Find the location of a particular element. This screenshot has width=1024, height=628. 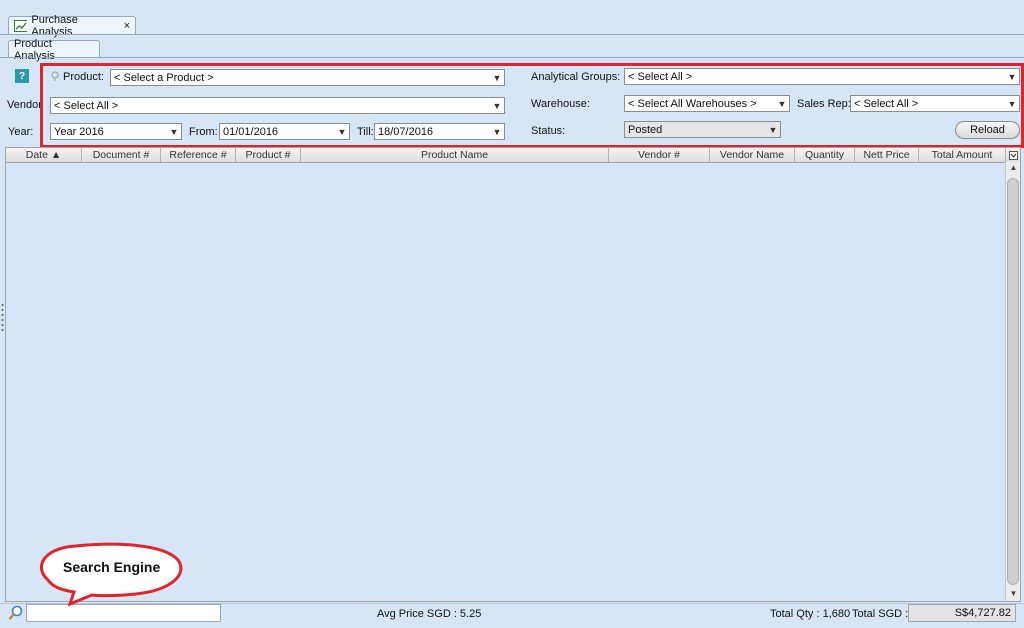

filter-highlight-box is located at coordinates (532, 105).